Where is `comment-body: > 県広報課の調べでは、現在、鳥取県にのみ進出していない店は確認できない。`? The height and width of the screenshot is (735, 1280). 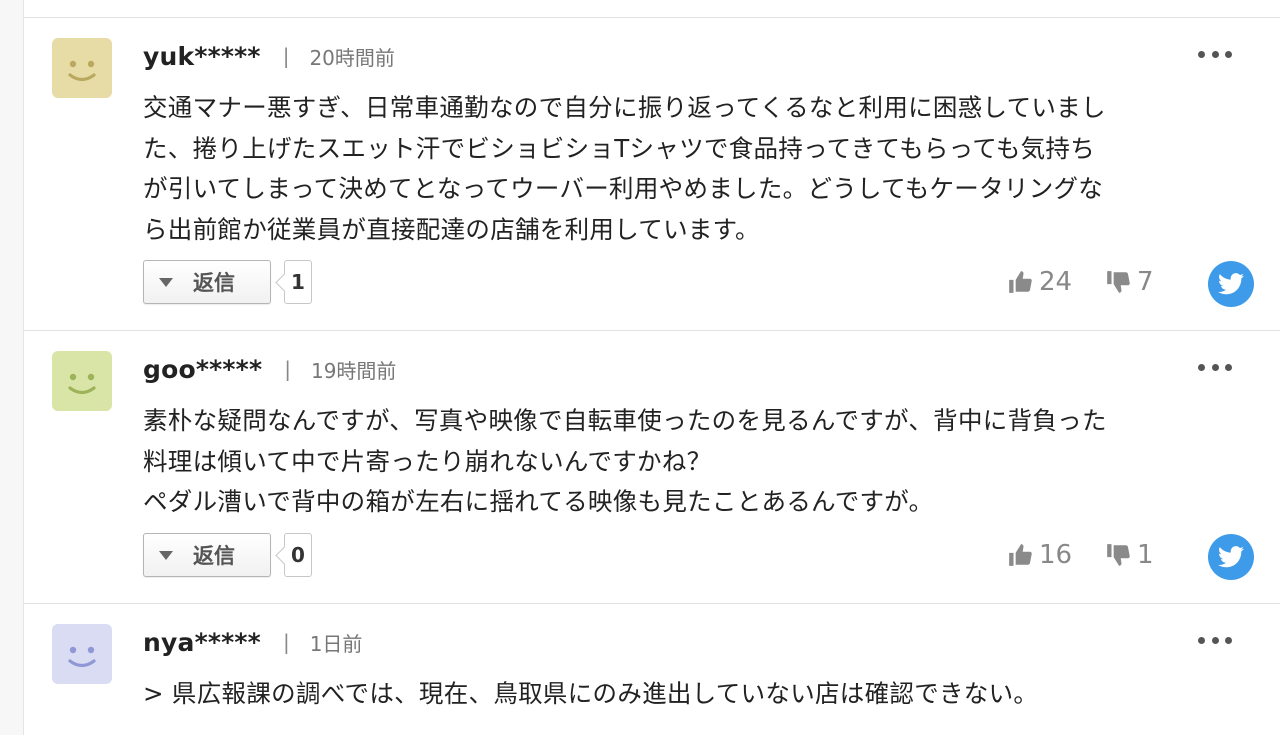 comment-body: > 県広報課の調べでは、現在、鳥取県にのみ進出していない店は確認できない。 is located at coordinates (690, 694).